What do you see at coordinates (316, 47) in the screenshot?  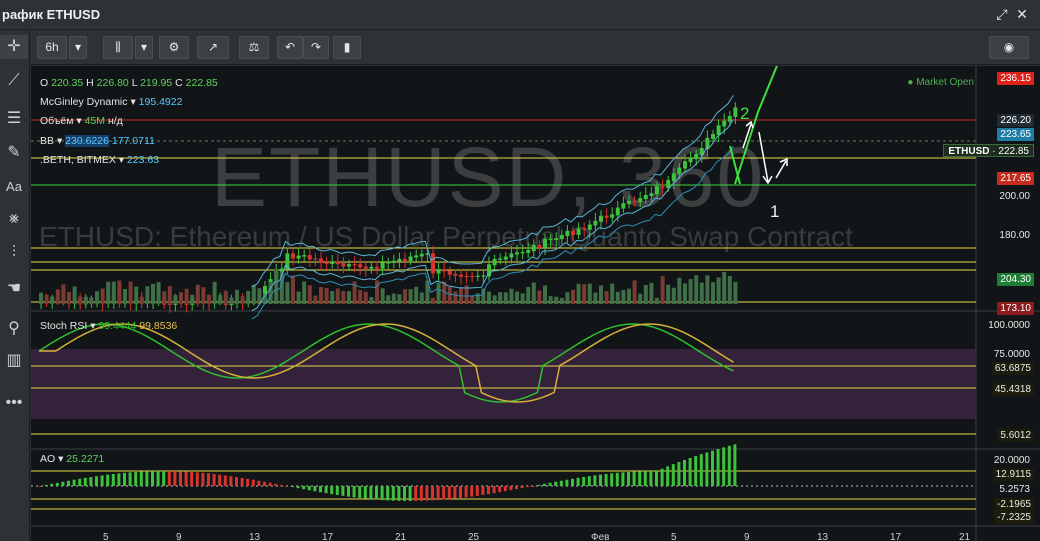 I see `redo-icon: ↷` at bounding box center [316, 47].